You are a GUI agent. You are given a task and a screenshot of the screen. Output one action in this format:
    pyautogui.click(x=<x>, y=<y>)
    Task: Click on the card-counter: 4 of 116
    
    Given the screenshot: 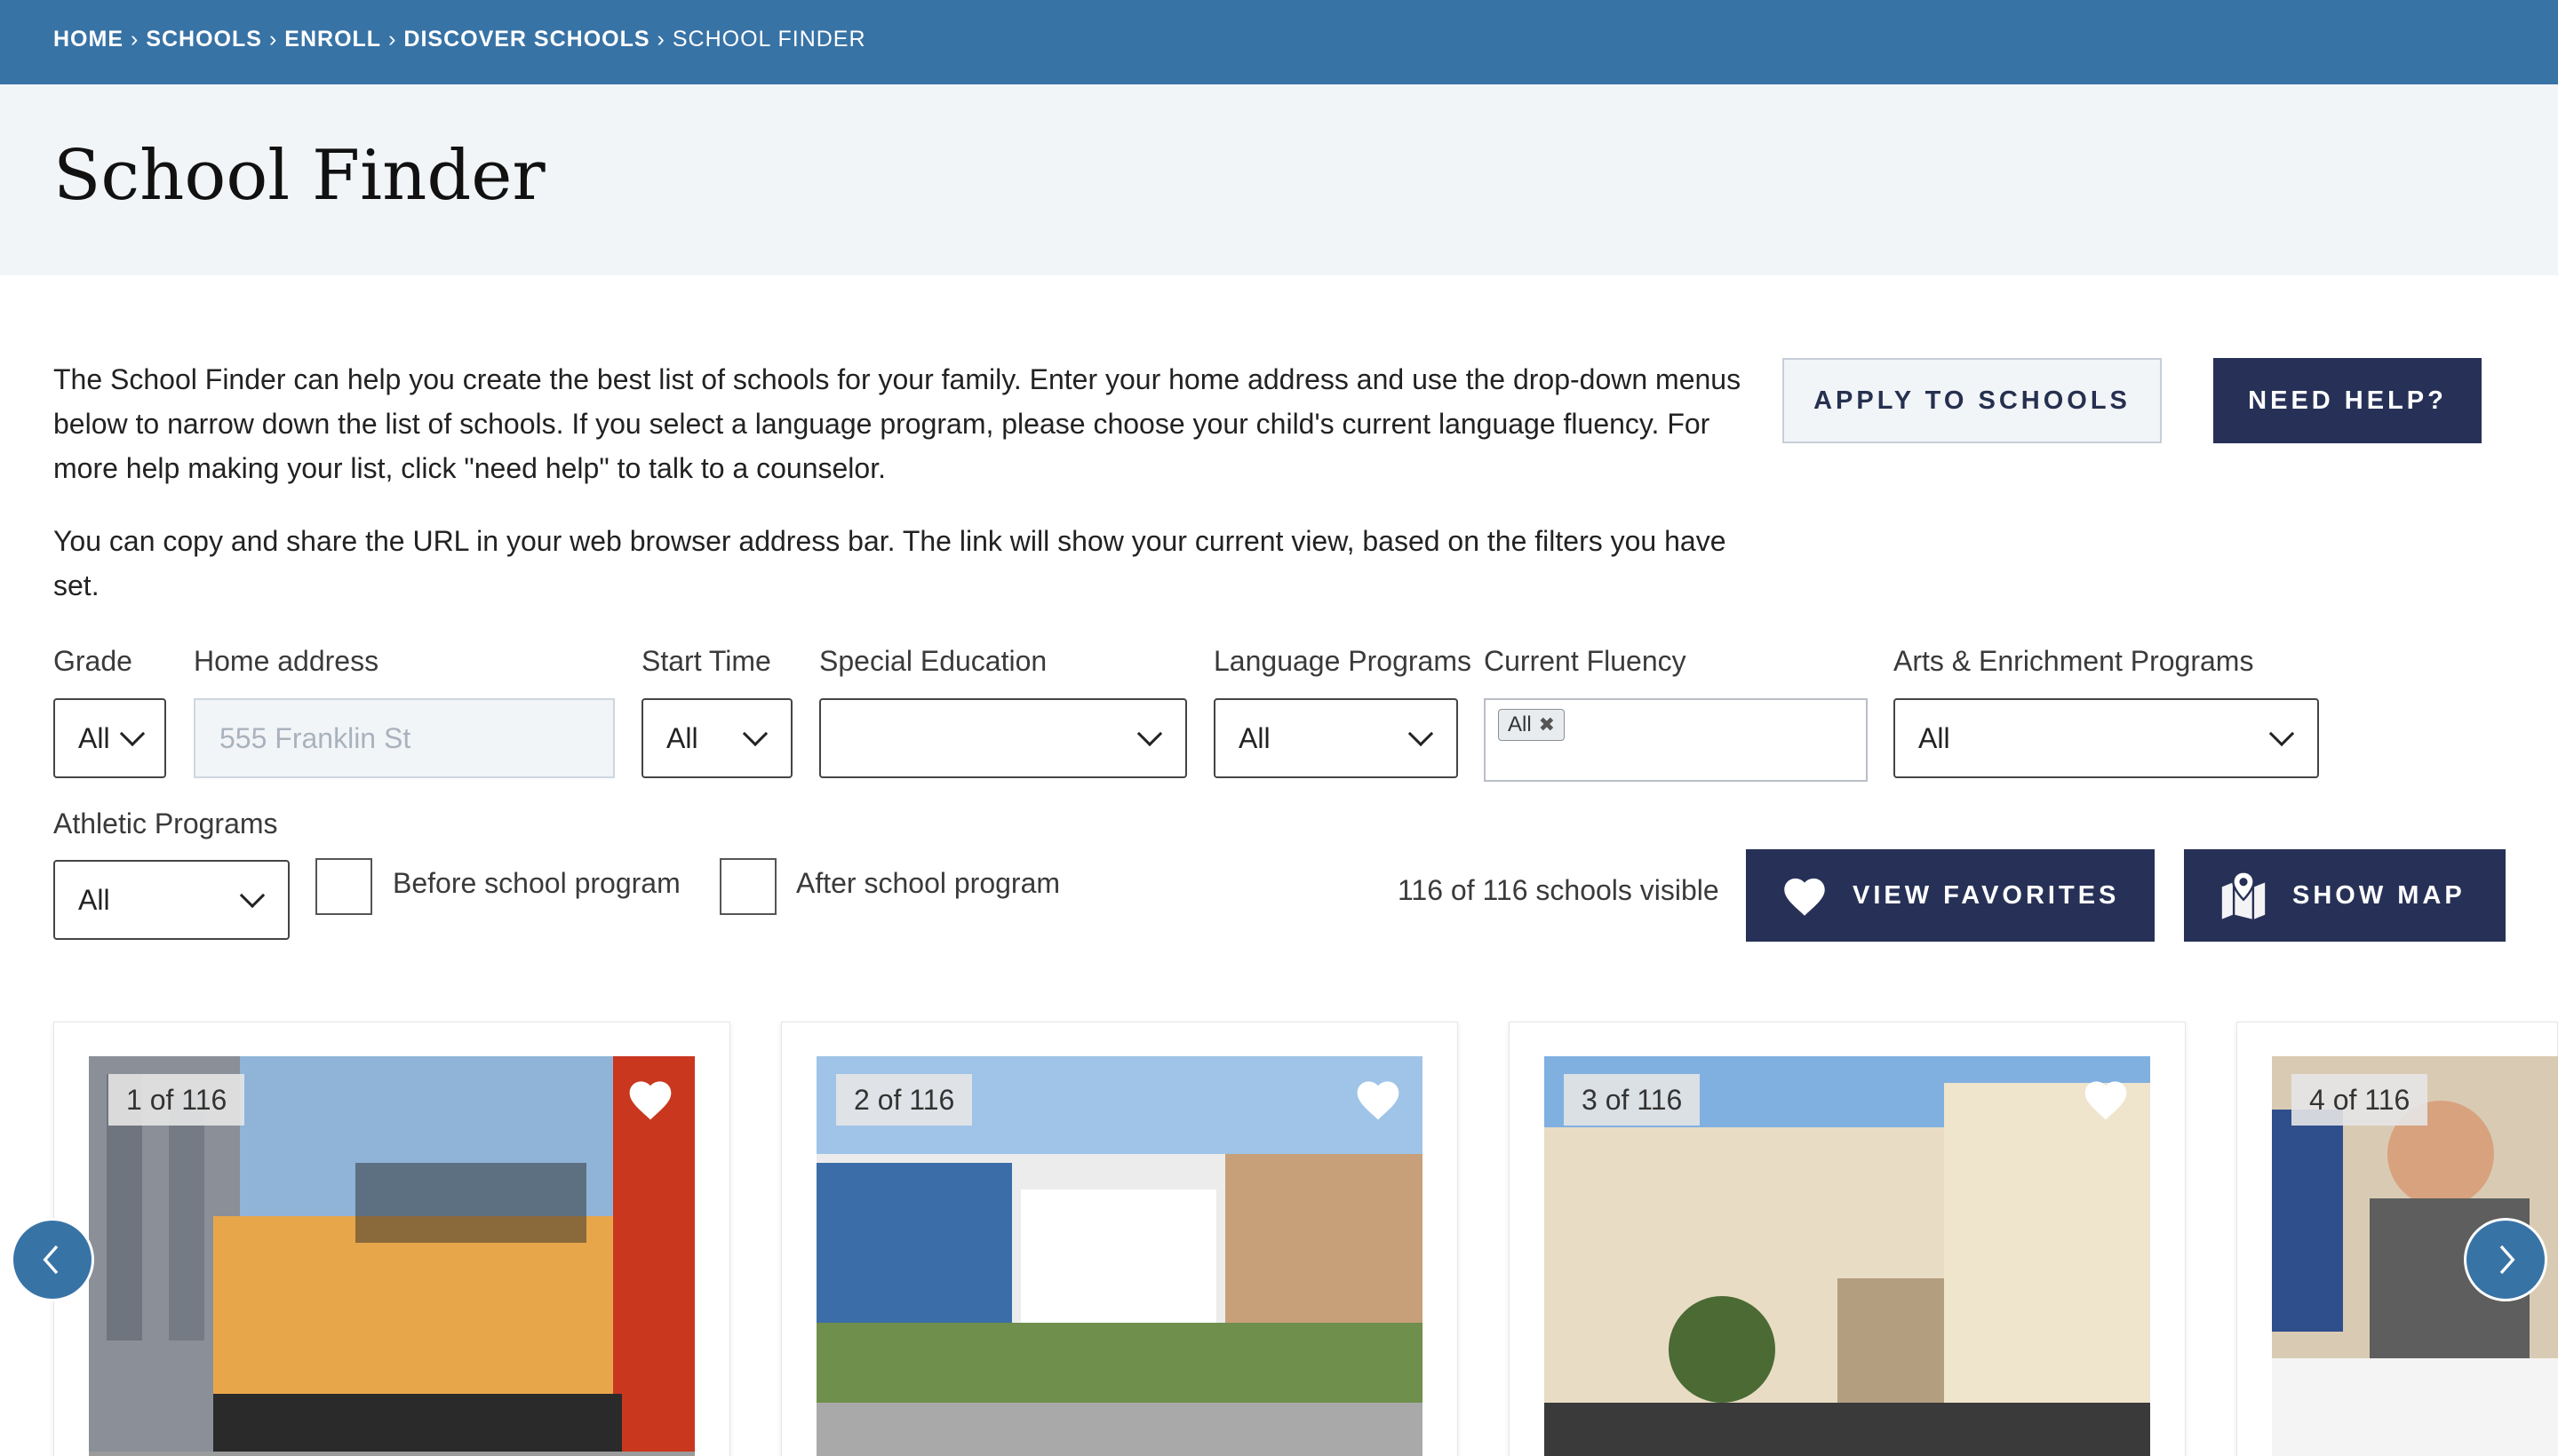 What is the action you would take?
    pyautogui.click(x=2359, y=1100)
    